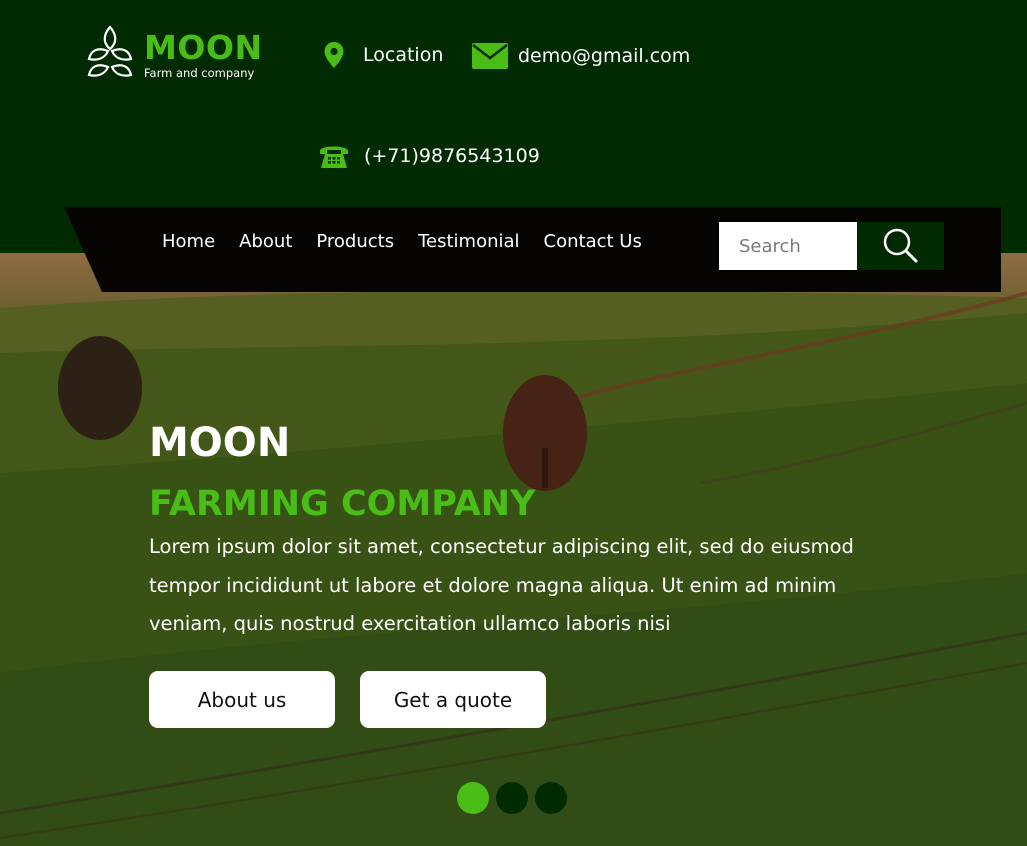 This screenshot has width=1027, height=846. I want to click on search-icon, so click(900, 245).